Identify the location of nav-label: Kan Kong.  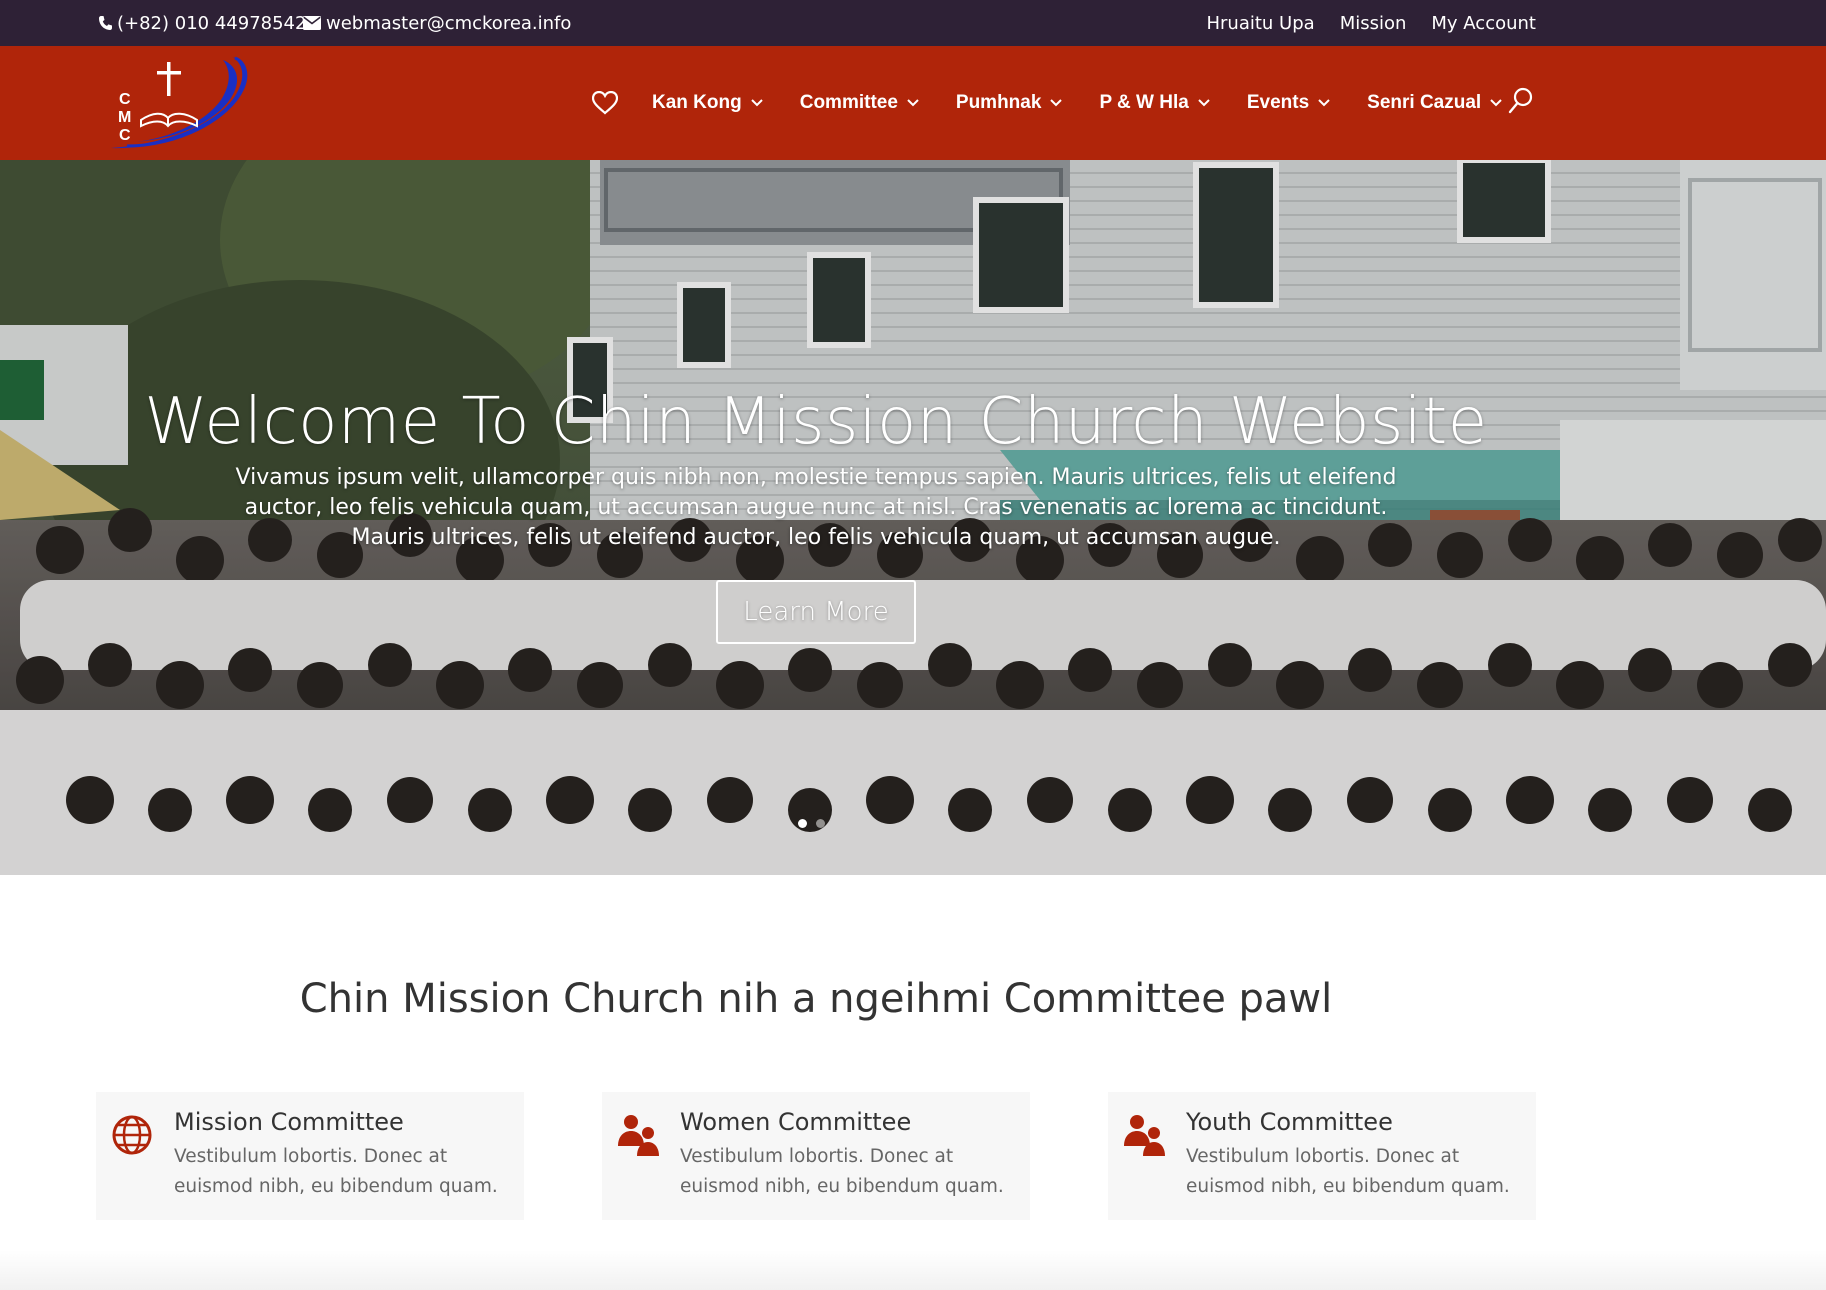
(697, 102).